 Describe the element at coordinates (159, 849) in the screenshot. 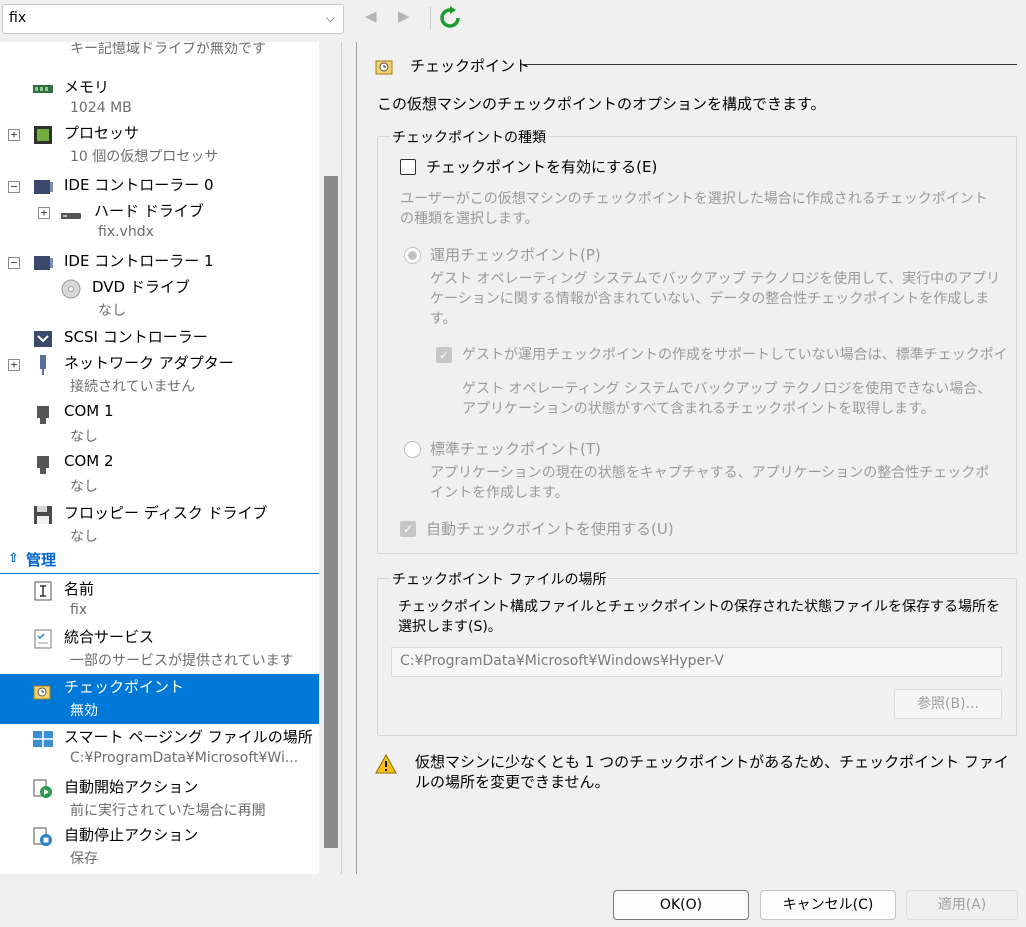

I see `tree-item-auto-stop: 自動停止アクション 保存` at that location.